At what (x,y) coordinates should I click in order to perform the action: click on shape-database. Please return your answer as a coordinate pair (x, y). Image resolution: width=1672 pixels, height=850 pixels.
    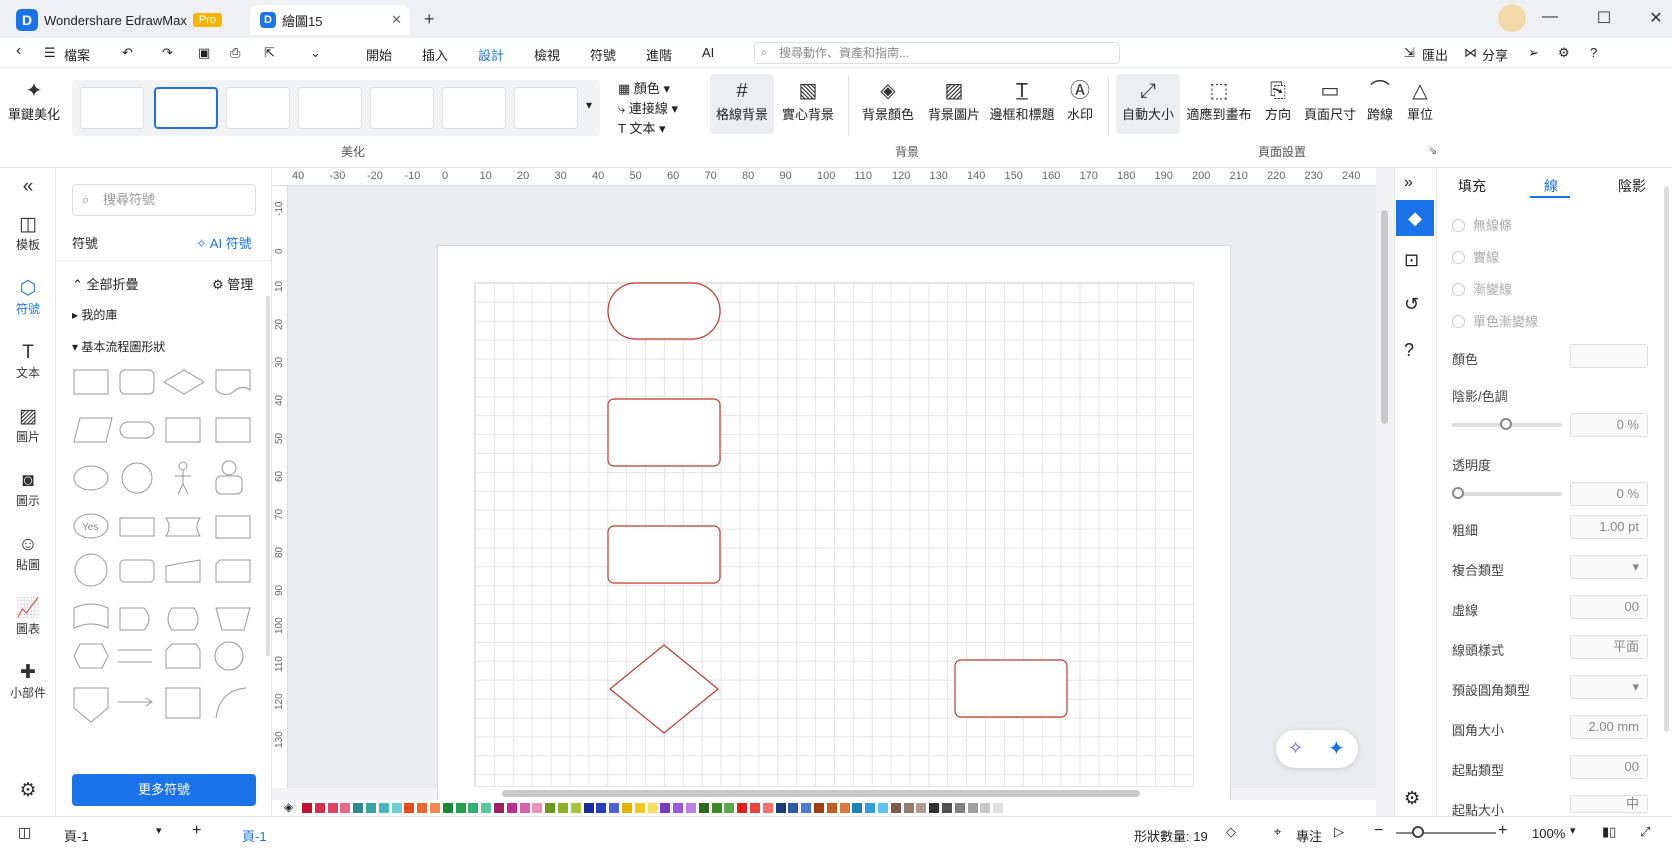
    Looking at the image, I should click on (137, 527).